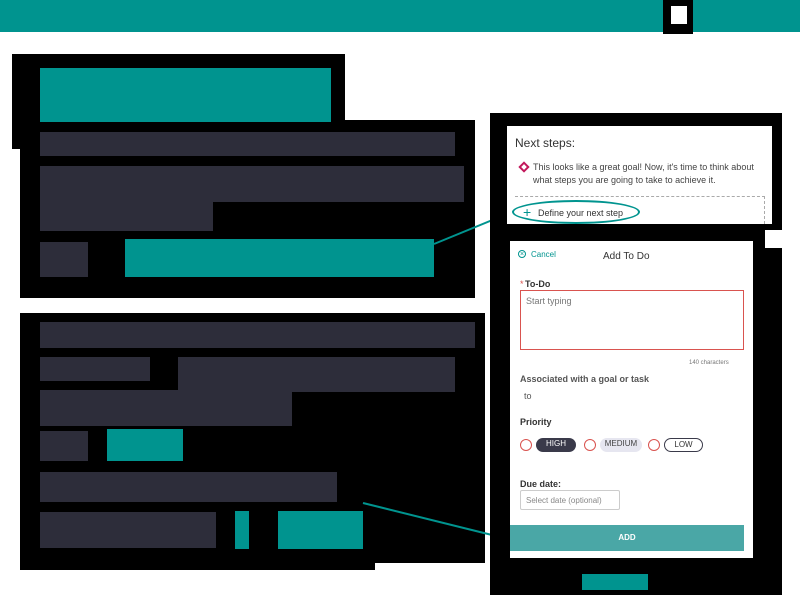  Describe the element at coordinates (549, 301) in the screenshot. I see `todo-placeholder: Start typing` at that location.